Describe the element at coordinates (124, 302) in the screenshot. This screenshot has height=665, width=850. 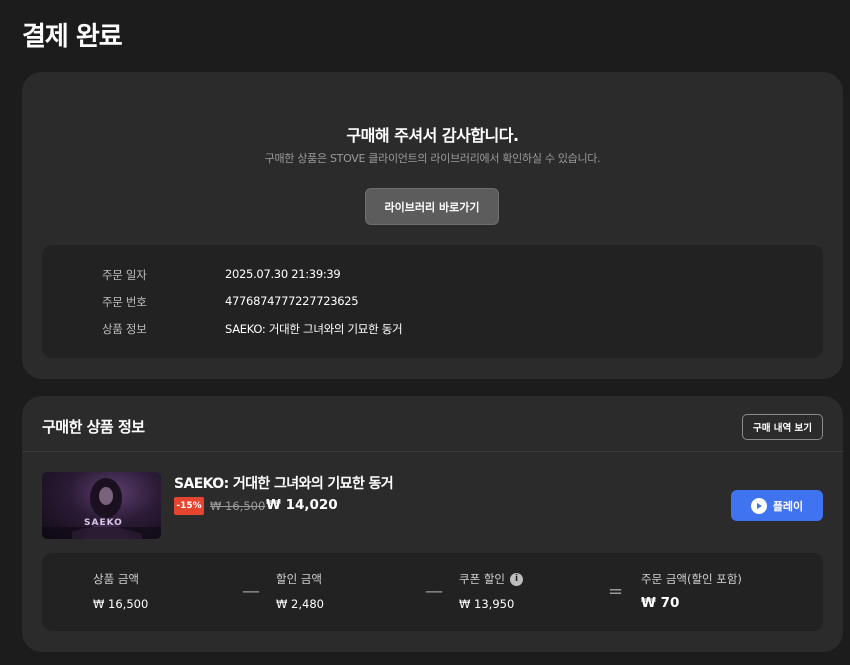
I see `order-number-label: 주문 번호` at that location.